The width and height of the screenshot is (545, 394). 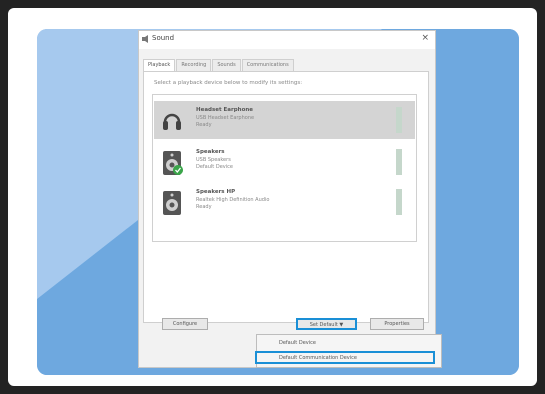 I want to click on menu-item-default-communication-device: Default Communication Device, so click(x=345, y=357).